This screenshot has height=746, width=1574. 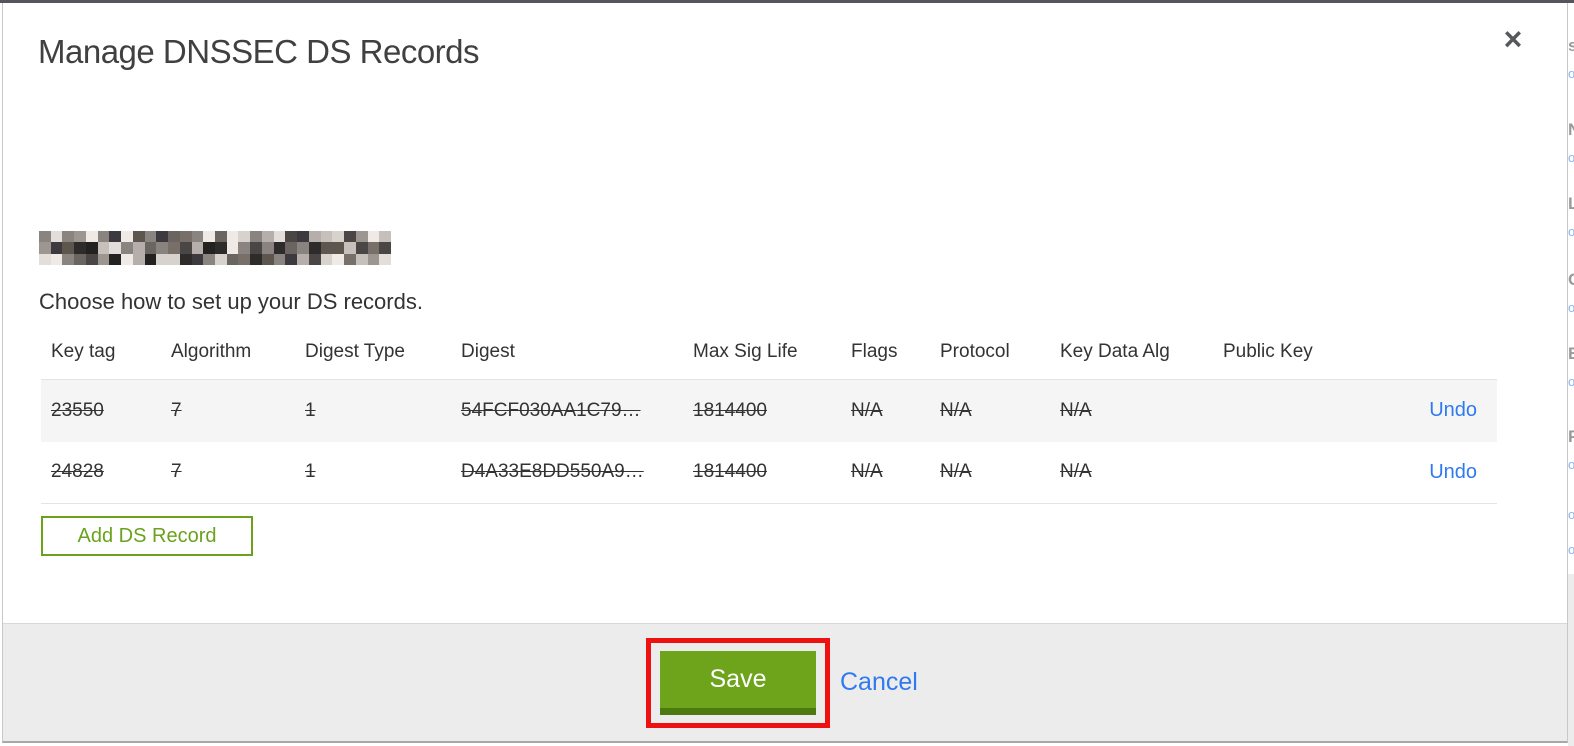 I want to click on background-text-fragment: s, so click(x=1571, y=45).